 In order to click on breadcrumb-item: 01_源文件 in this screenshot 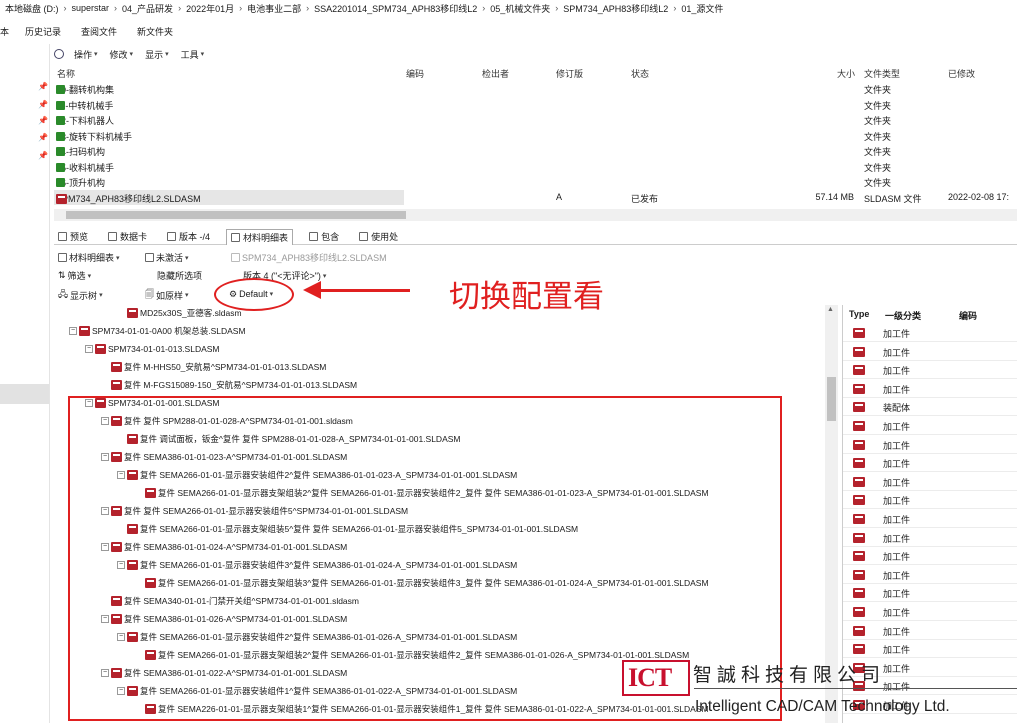, I will do `click(702, 8)`.